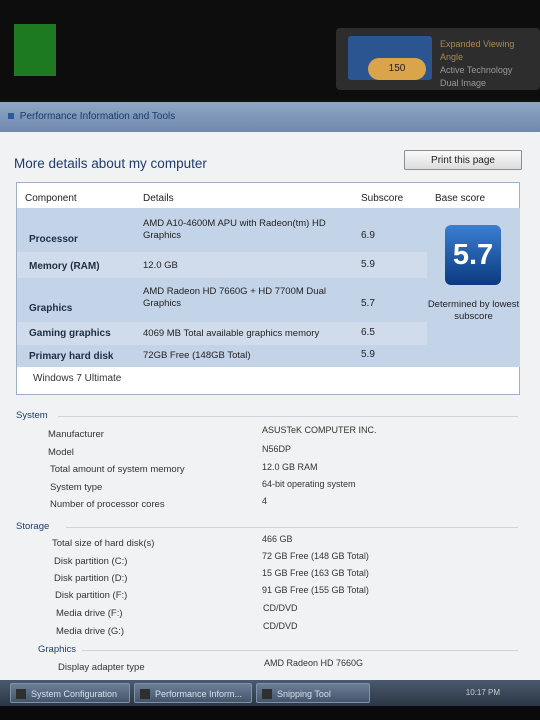 The image size is (540, 720). Describe the element at coordinates (473, 287) in the screenshot. I see `base-score-panel: 5.7 Determined by lowest subscore` at that location.